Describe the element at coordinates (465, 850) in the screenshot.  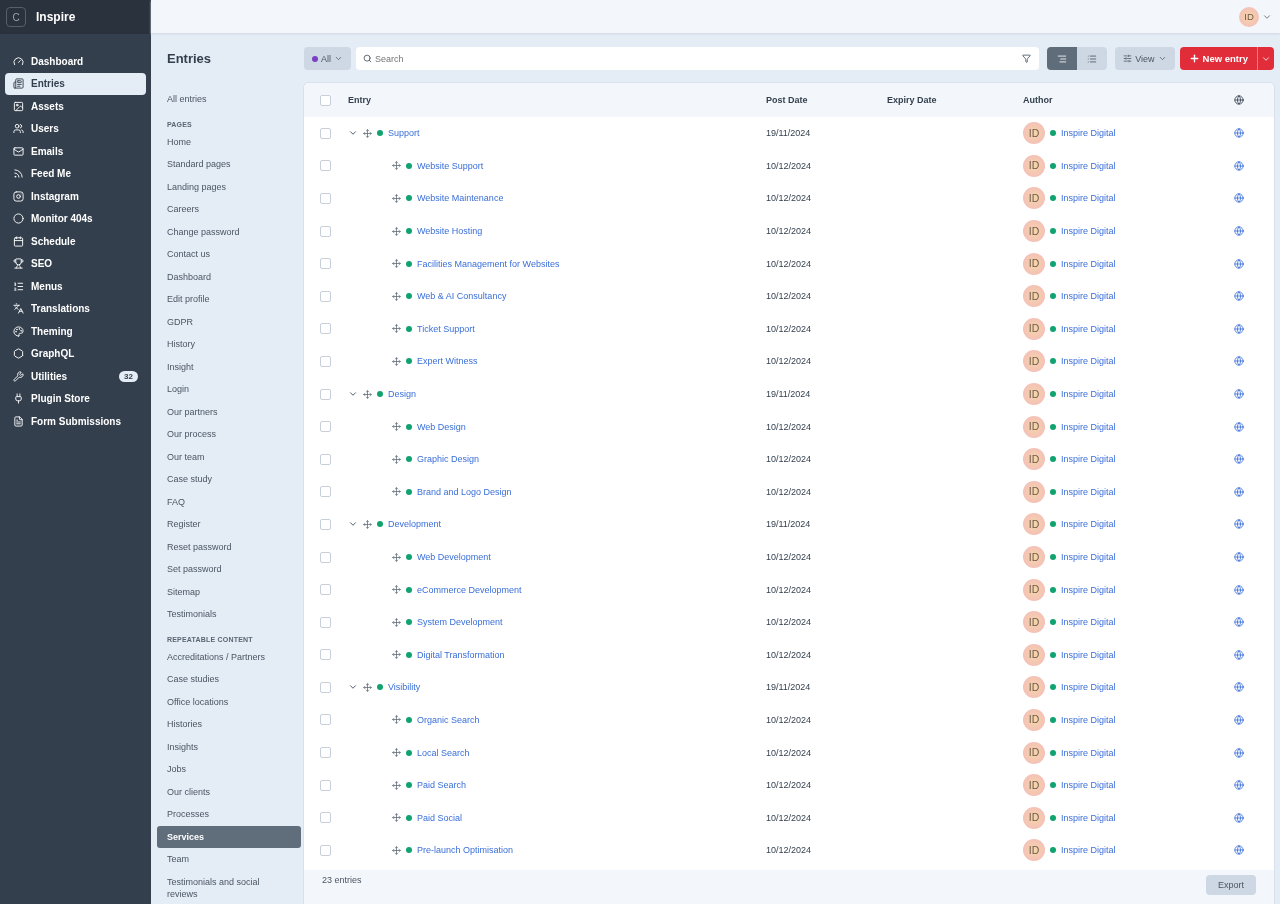
I see `entry-link: Pre-launch Optimisation` at that location.